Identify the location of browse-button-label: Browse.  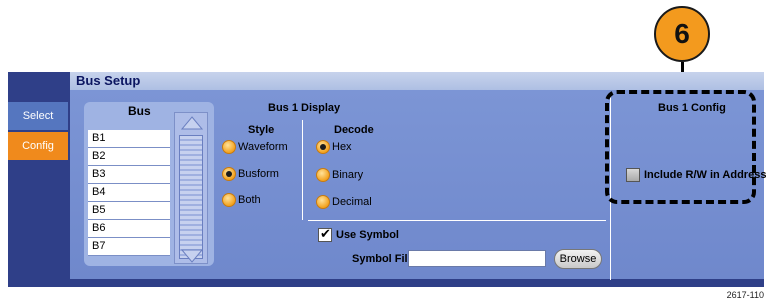
(578, 259).